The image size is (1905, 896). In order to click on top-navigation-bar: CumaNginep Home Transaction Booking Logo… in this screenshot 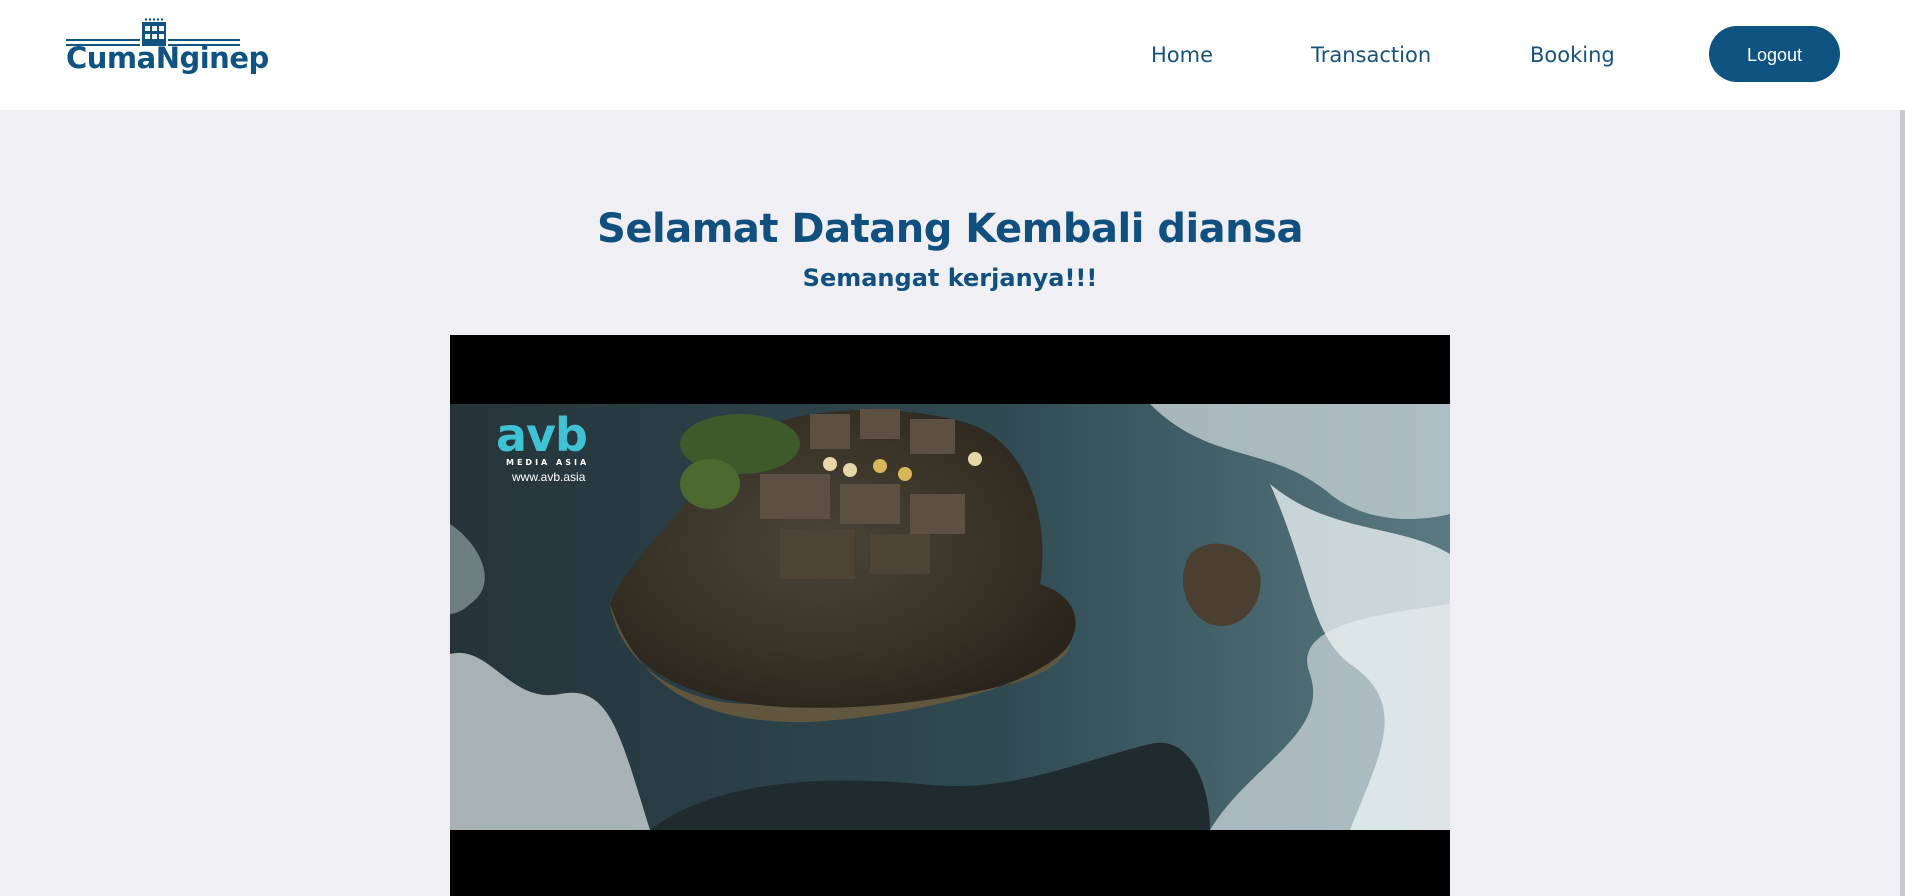, I will do `click(952, 55)`.